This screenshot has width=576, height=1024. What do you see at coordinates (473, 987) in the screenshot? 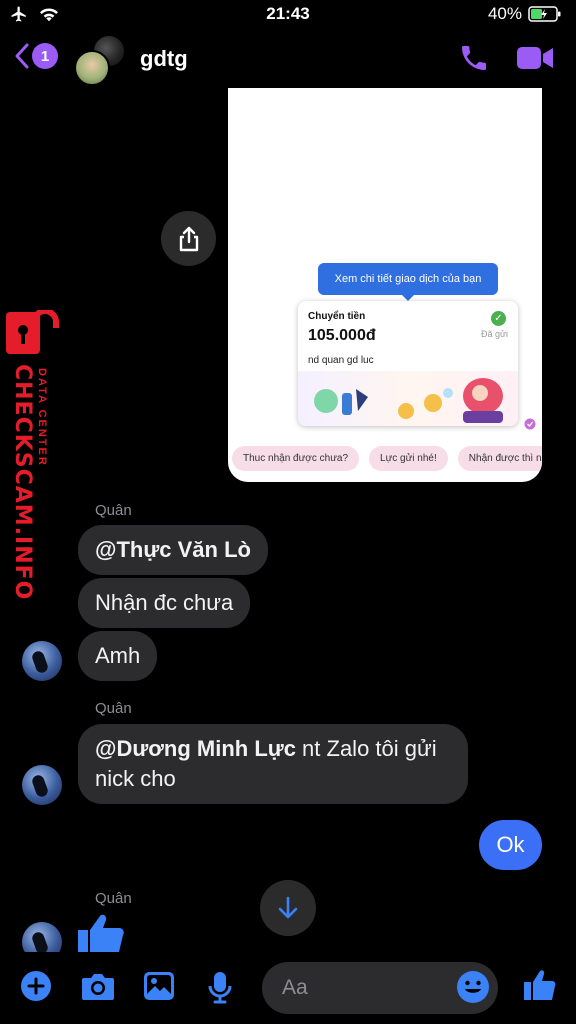
I see `emoji-icon` at bounding box center [473, 987].